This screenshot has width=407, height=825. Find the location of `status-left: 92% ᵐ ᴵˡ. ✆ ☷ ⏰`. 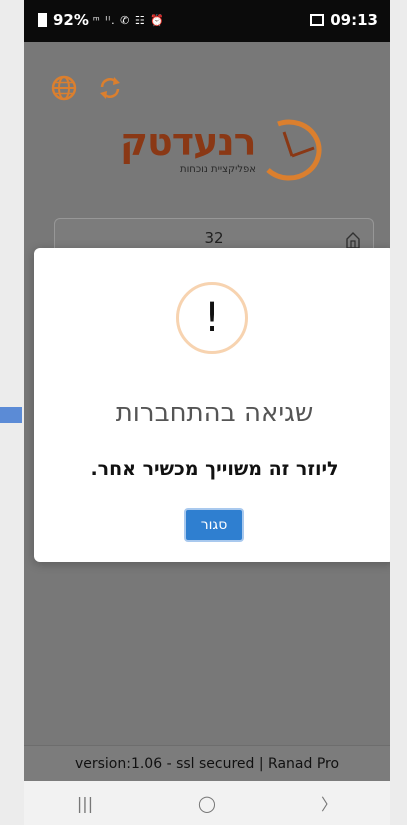

status-left: 92% ᵐ ᴵˡ. ✆ ☷ ⏰ is located at coordinates (101, 20).